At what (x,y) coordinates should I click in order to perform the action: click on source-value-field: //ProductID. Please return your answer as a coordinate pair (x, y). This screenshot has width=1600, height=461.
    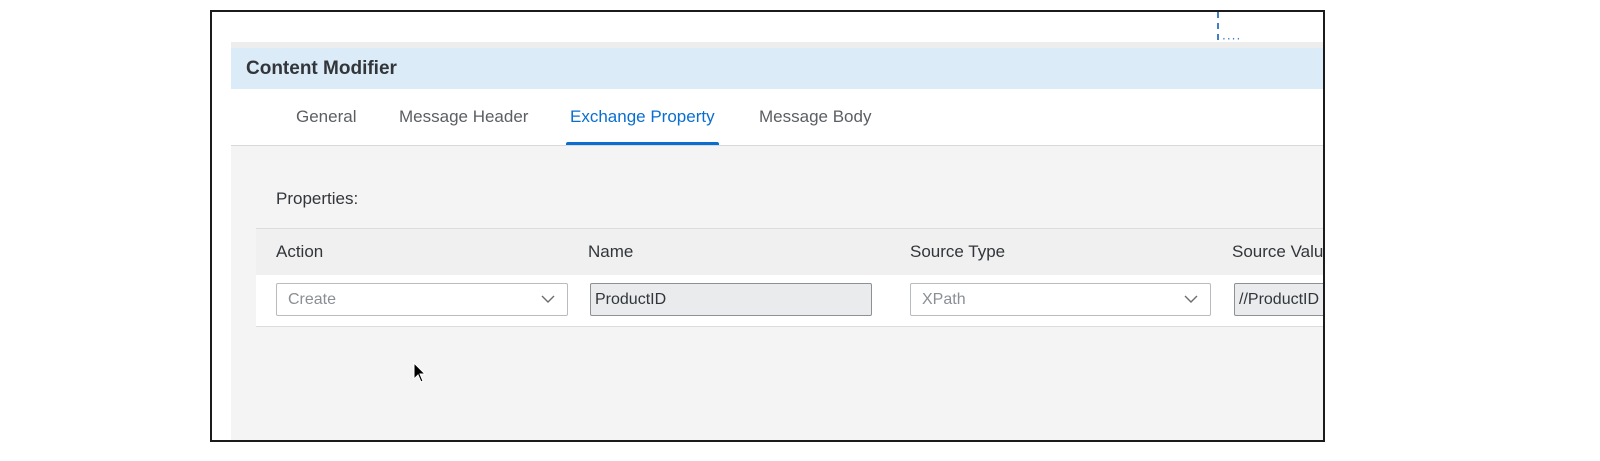
    Looking at the image, I should click on (1278, 299).